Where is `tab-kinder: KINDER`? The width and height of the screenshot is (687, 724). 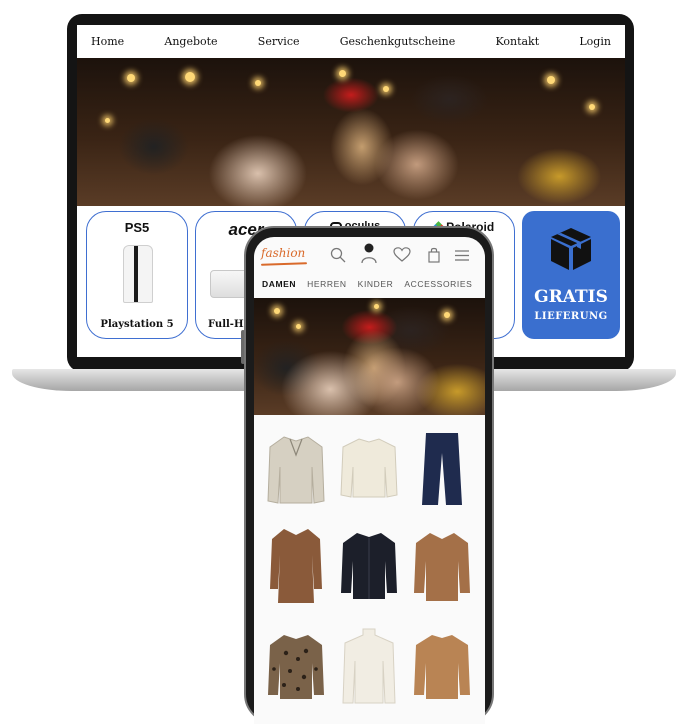
tab-kinder: KINDER is located at coordinates (376, 287).